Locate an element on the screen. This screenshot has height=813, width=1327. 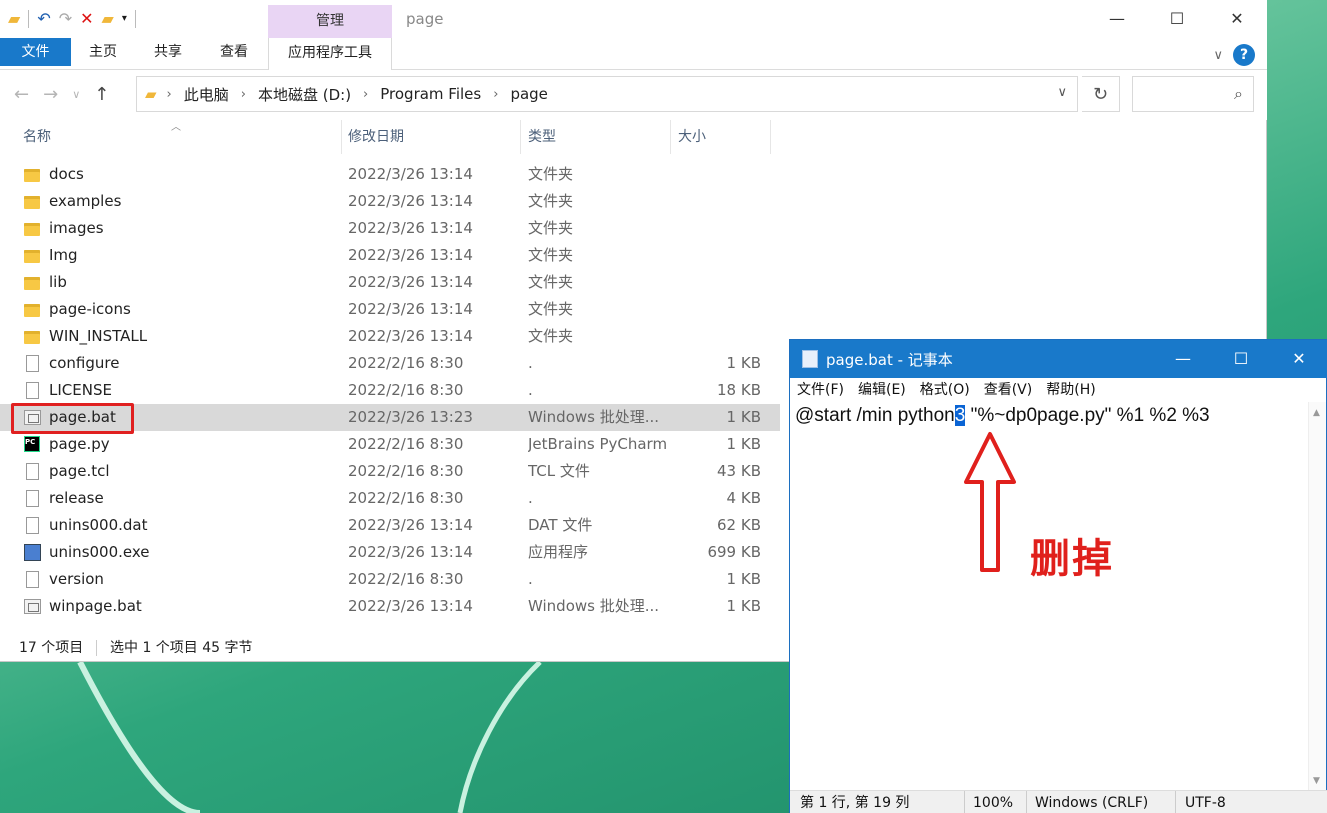
file-row: WIN_INSTALL 2022/3/26 13:14 文件夹 is located at coordinates (390, 336).